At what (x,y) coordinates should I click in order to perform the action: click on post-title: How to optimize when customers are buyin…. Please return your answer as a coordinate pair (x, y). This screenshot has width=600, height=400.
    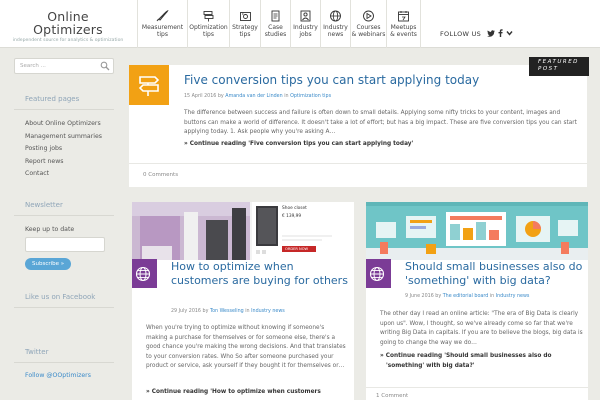
    Looking at the image, I should click on (261, 273).